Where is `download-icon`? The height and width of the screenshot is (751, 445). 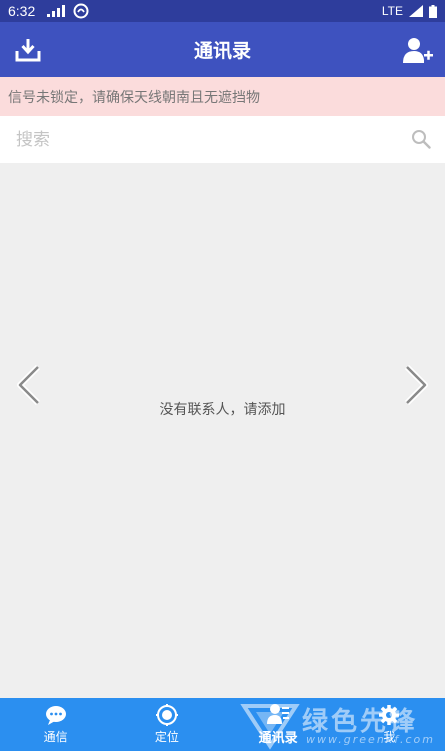 download-icon is located at coordinates (28, 50).